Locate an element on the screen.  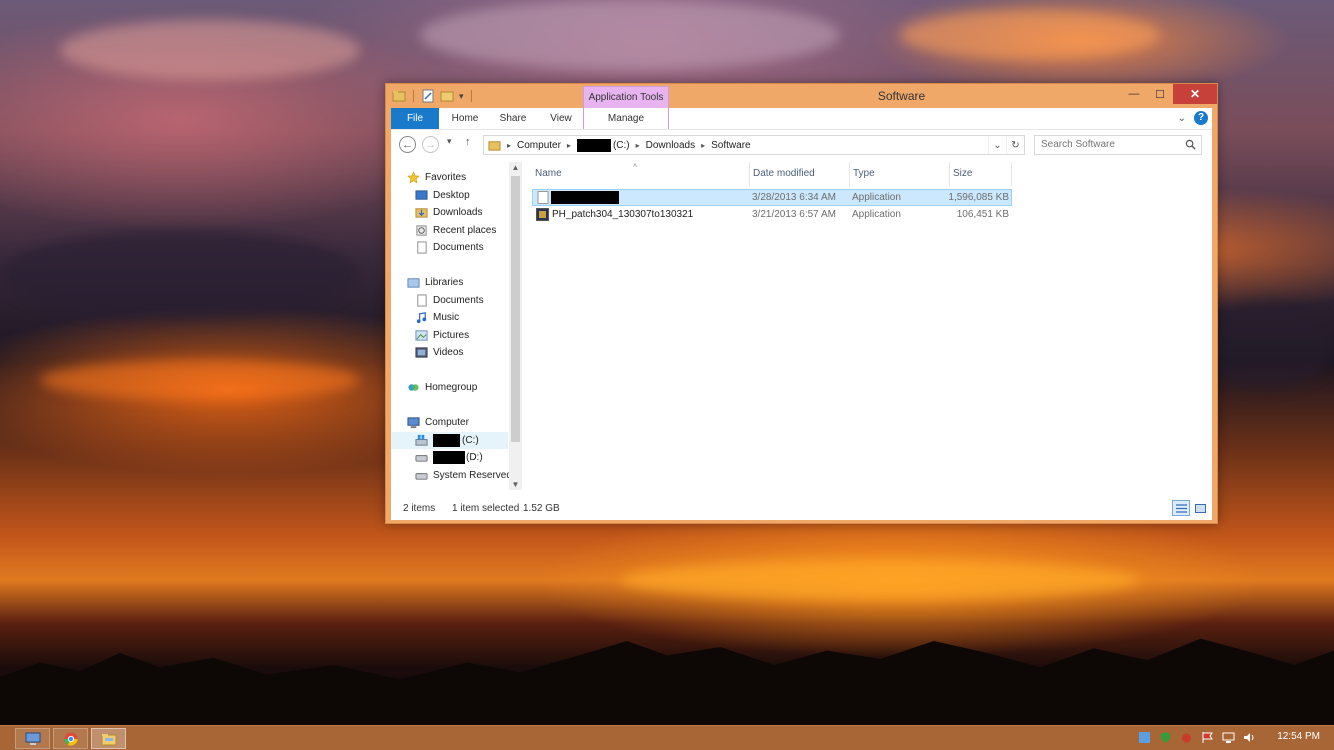
nav-libraries-label: Libraries is located at coordinates (444, 282).